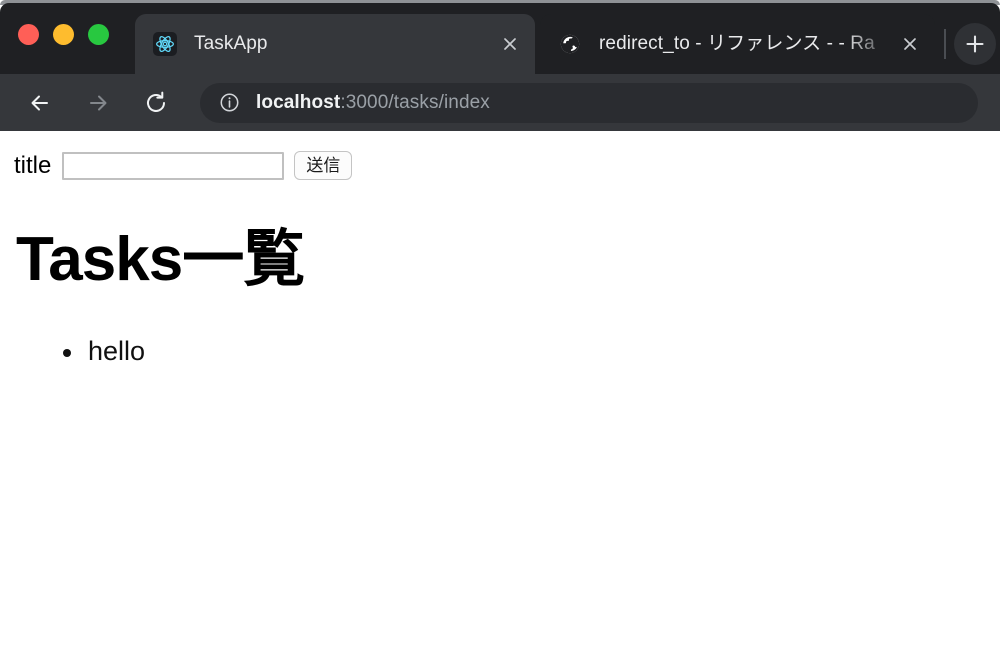 This screenshot has height=663, width=1000. Describe the element at coordinates (33, 165) in the screenshot. I see `title-label: title` at that location.